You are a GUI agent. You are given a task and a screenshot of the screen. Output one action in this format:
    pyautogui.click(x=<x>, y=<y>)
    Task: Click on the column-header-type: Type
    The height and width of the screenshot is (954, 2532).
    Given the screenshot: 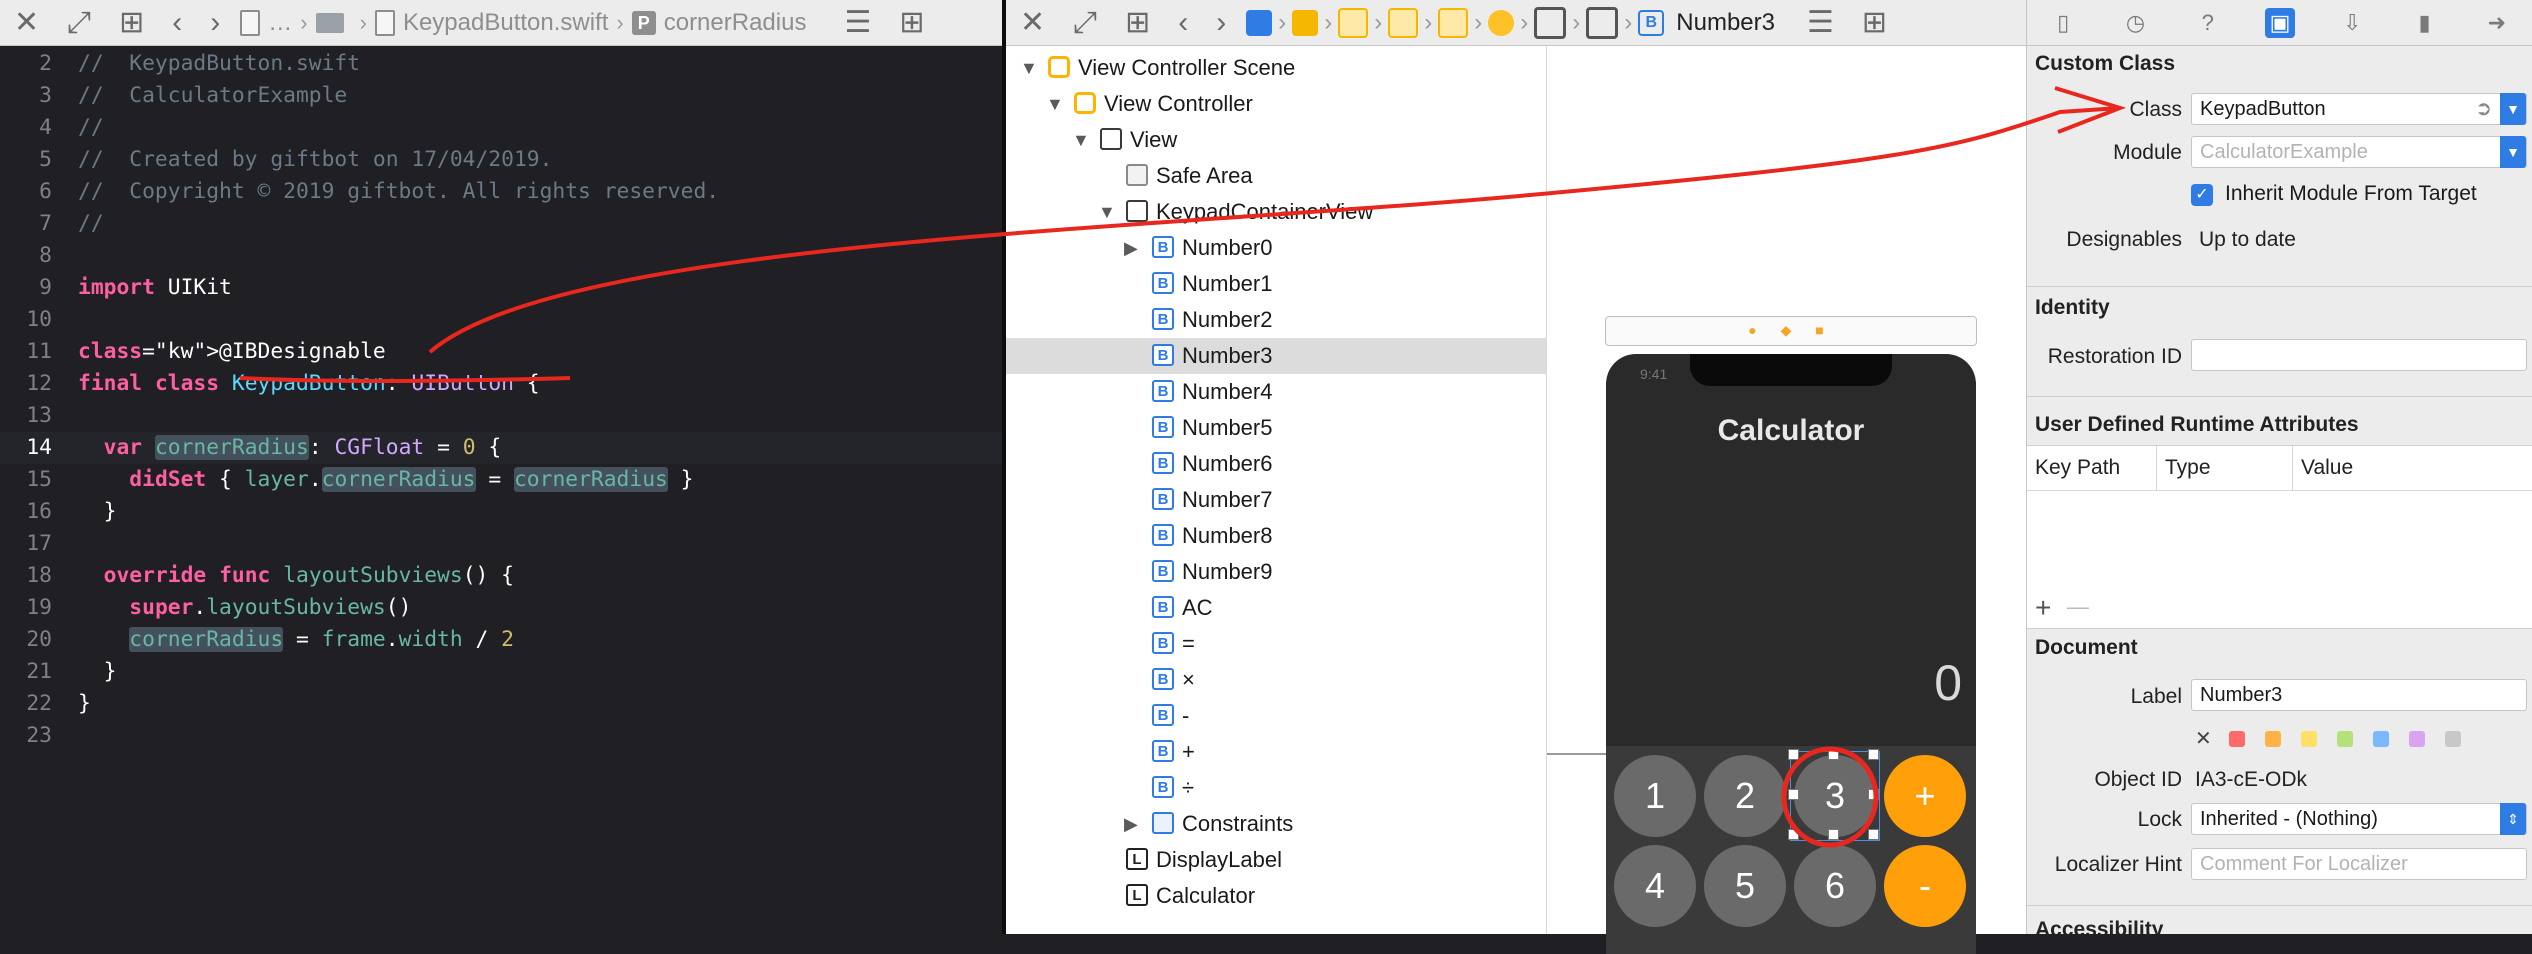 What is the action you would take?
    pyautogui.click(x=2225, y=468)
    